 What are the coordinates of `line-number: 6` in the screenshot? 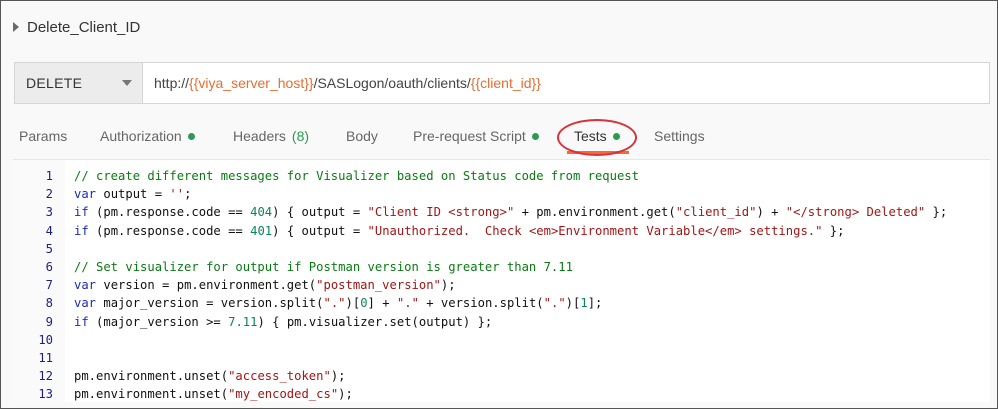 It's located at (49, 267).